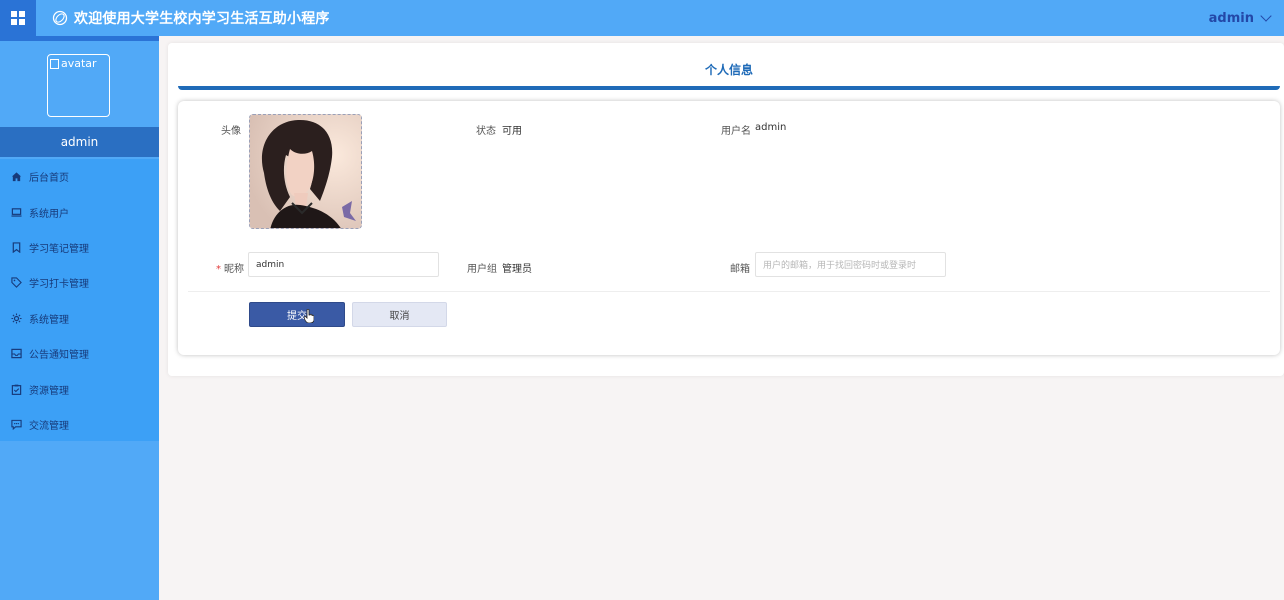  What do you see at coordinates (1231, 18) in the screenshot?
I see `user-menu-label: admin` at bounding box center [1231, 18].